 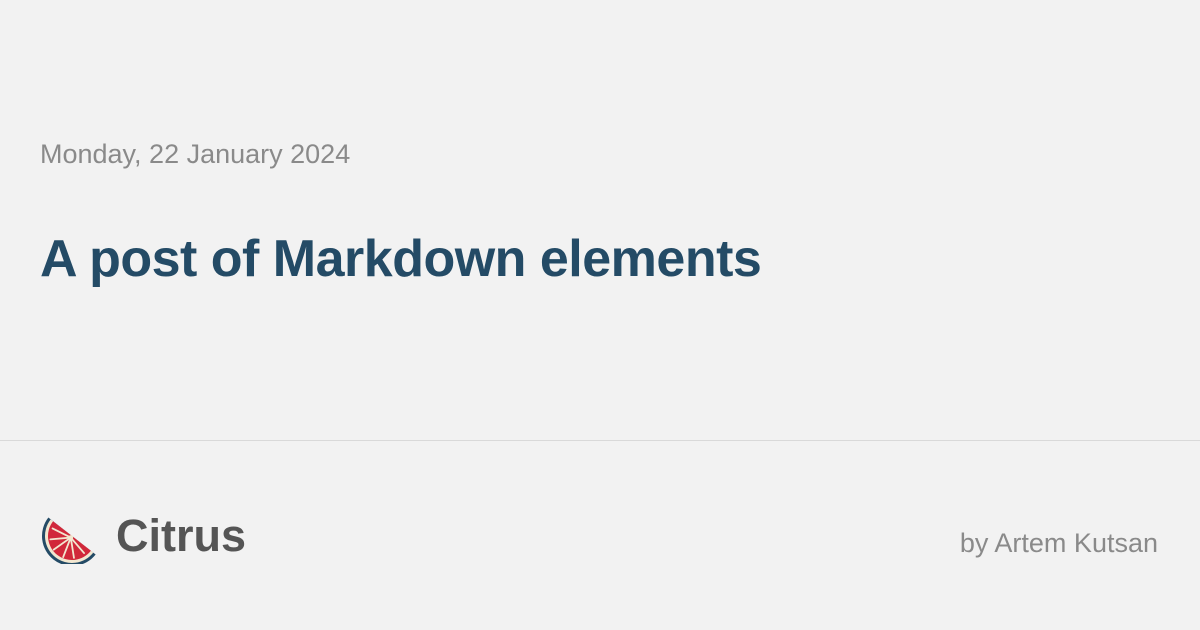 I want to click on post-date: Monday, 22 January 2024, so click(x=195, y=154).